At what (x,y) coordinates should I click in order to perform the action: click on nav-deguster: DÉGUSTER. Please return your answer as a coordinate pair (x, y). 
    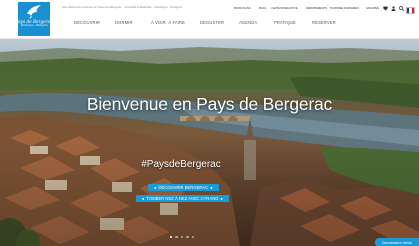
    Looking at the image, I should click on (212, 22).